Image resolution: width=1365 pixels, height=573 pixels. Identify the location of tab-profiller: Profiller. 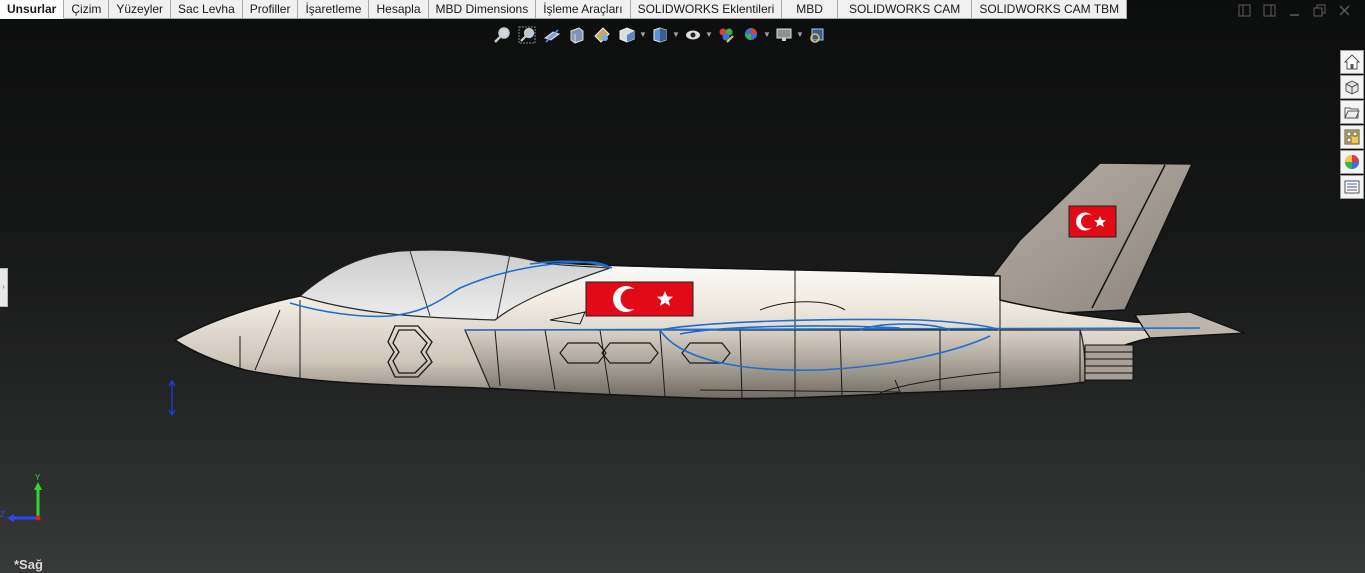
(270, 9).